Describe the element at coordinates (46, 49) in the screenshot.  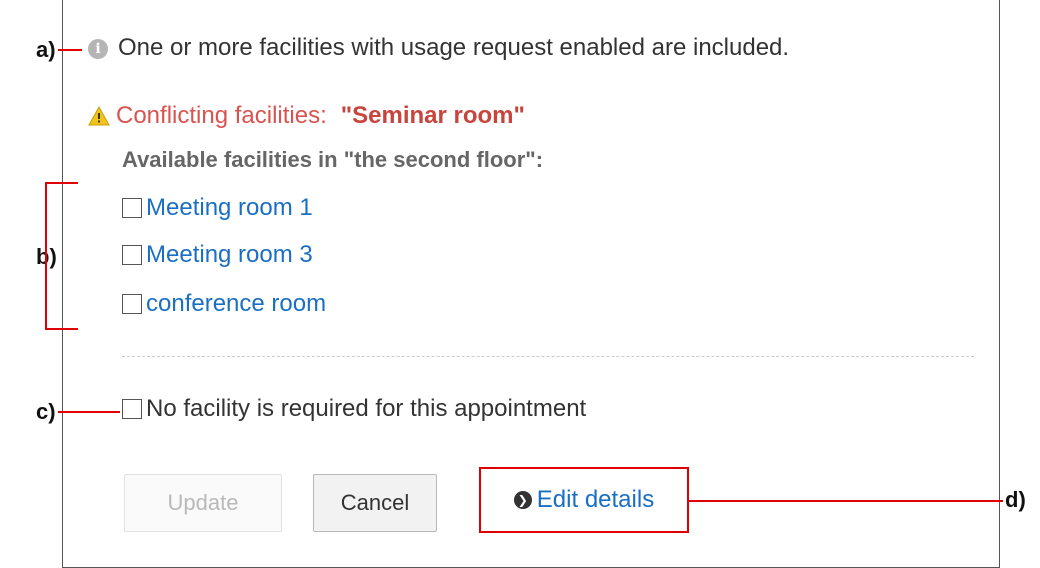
I see `annotation-label-a: a)` at that location.